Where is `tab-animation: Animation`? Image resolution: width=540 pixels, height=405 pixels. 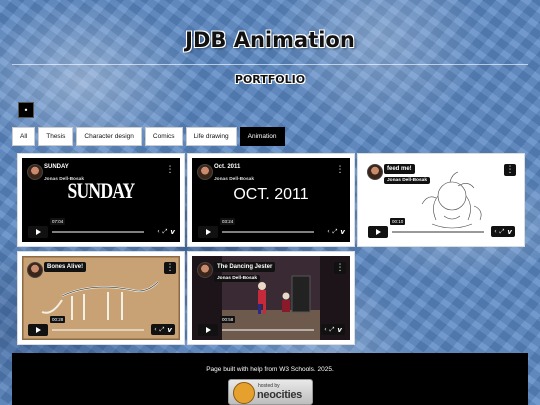
tab-animation: Animation is located at coordinates (262, 136).